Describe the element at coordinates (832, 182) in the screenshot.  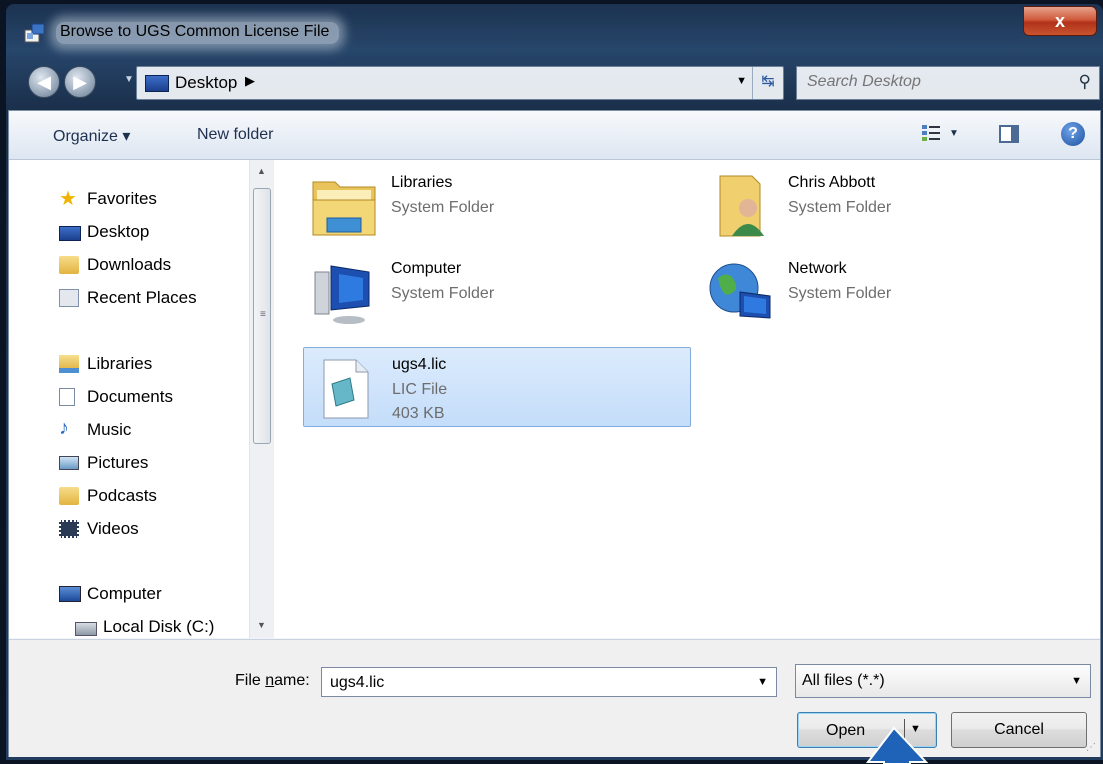
I see `file-name: Chris Abbott` at that location.